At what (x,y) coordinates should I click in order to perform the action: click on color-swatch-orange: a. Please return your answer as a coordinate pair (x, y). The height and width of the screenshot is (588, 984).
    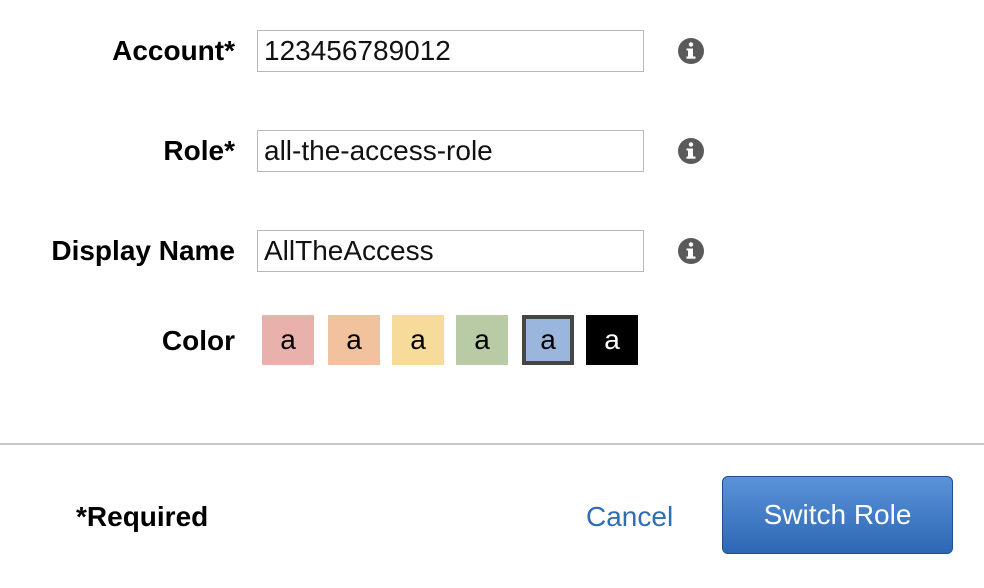
    Looking at the image, I should click on (354, 340).